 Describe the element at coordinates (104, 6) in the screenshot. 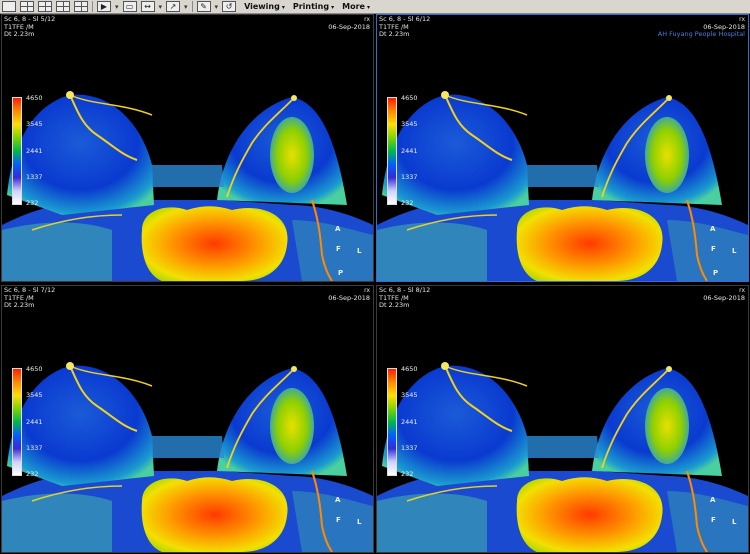

I see `play-icon: ▶` at that location.